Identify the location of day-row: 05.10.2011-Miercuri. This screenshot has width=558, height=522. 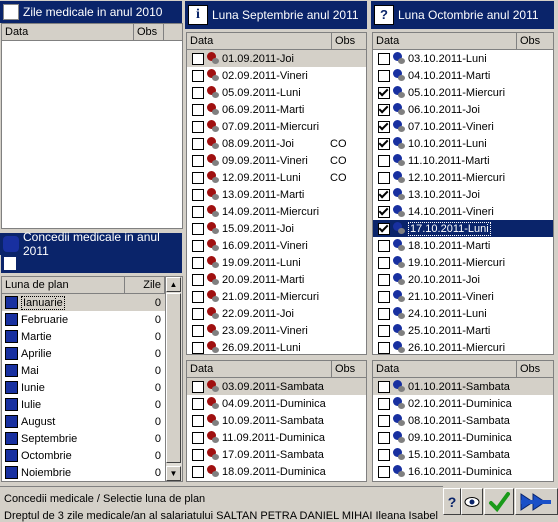
(463, 92).